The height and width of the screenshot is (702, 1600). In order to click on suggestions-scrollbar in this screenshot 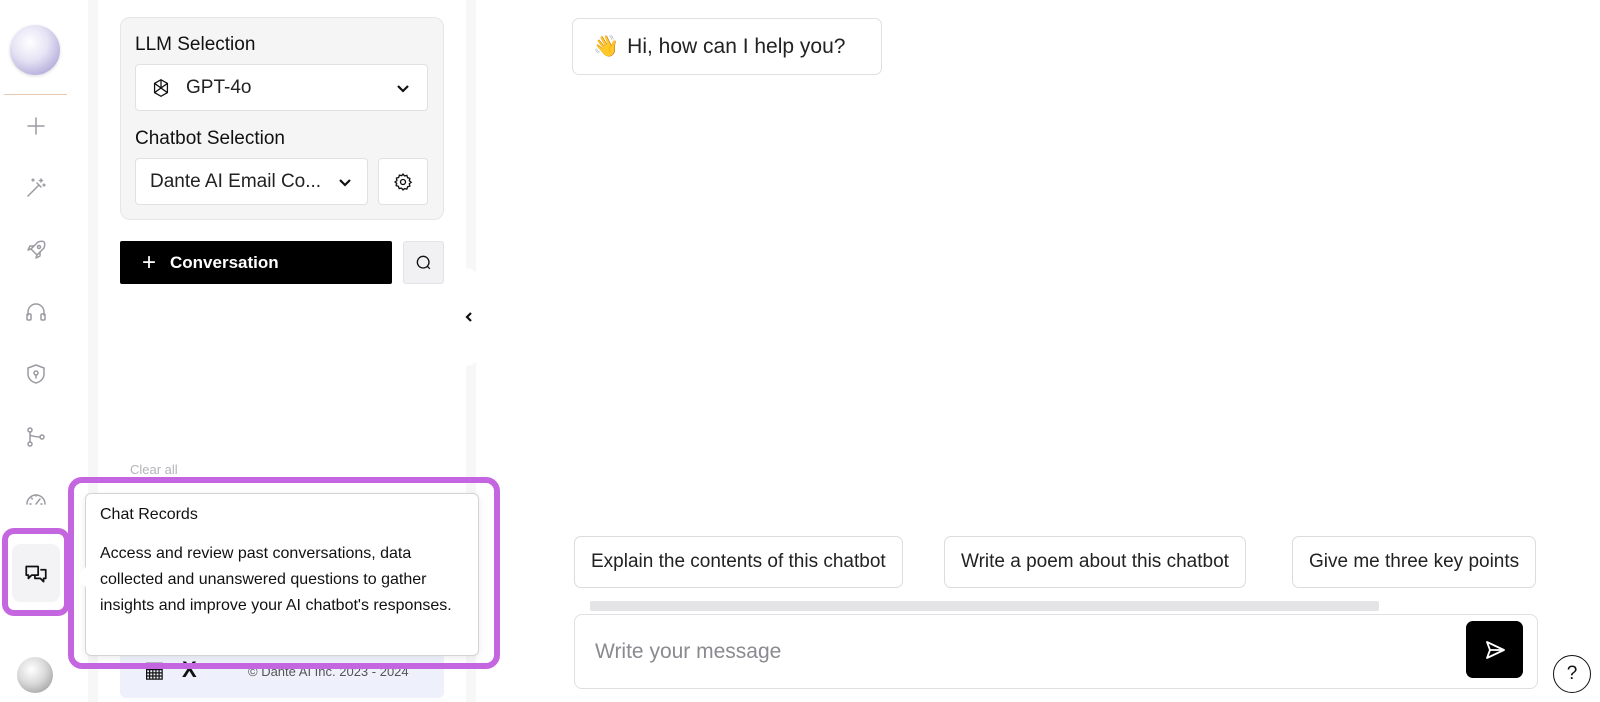, I will do `click(984, 606)`.